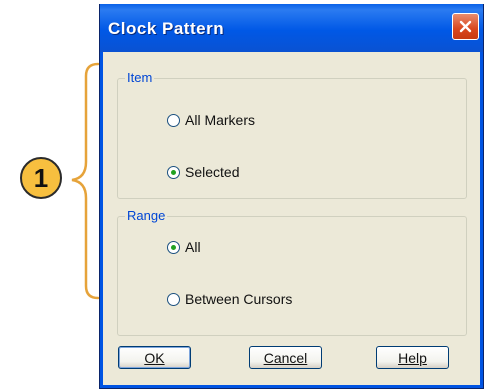 The height and width of the screenshot is (389, 487). I want to click on range-group-legend: Range, so click(146, 215).